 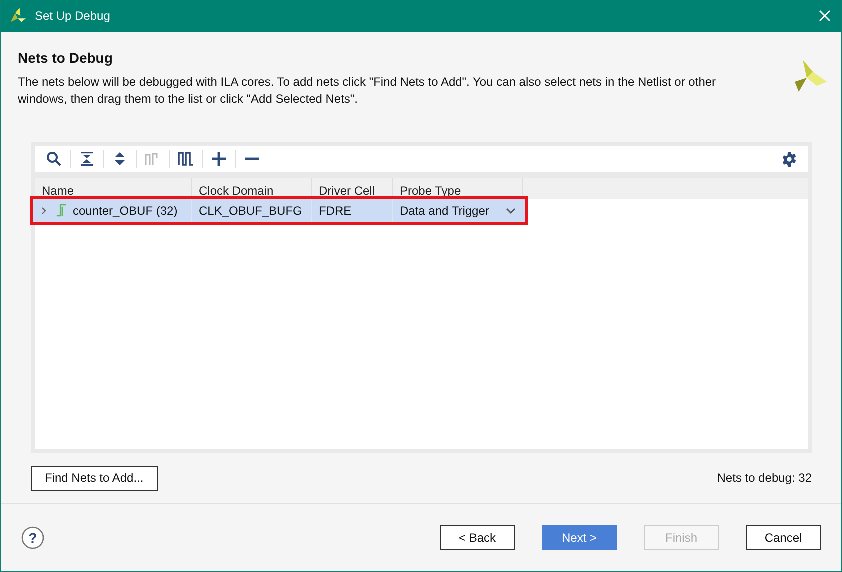 I want to click on caret-icon, so click(x=511, y=211).